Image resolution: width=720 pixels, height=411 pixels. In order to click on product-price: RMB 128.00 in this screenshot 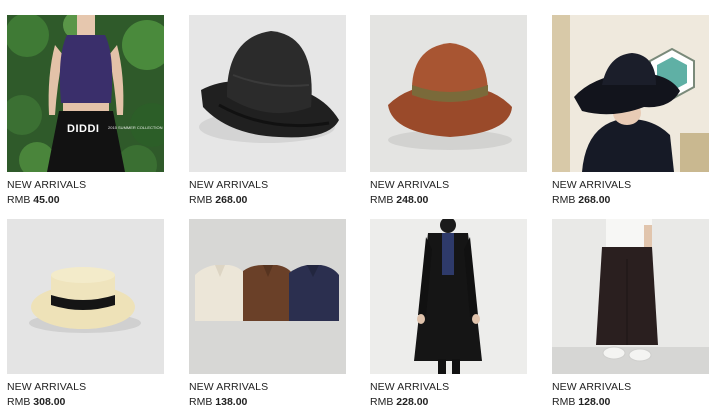, I will do `click(630, 402)`.